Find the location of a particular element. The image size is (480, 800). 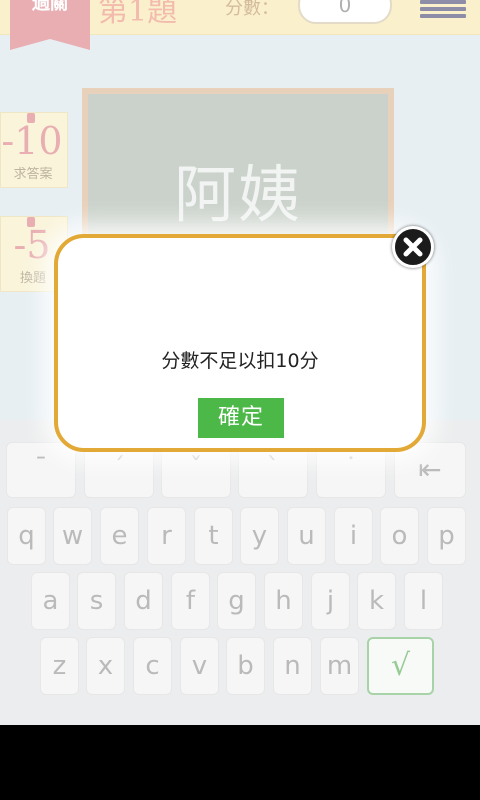

close-icon is located at coordinates (413, 247).